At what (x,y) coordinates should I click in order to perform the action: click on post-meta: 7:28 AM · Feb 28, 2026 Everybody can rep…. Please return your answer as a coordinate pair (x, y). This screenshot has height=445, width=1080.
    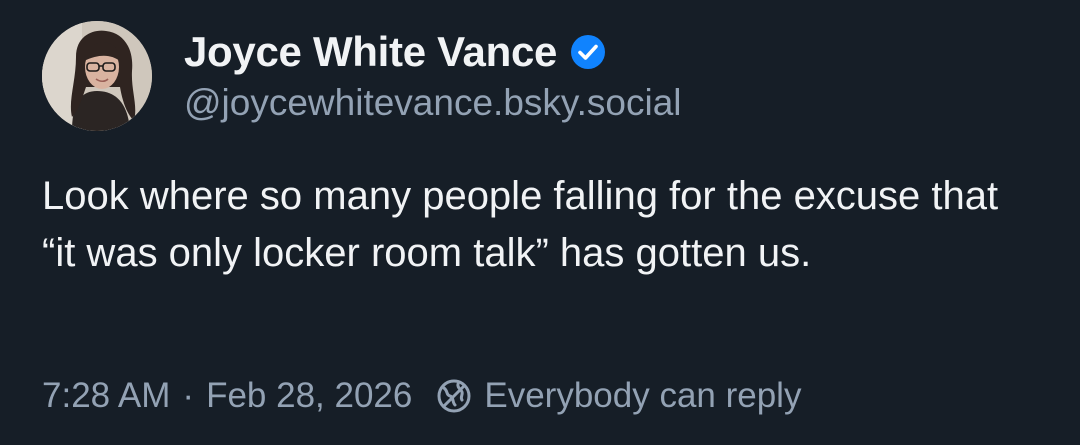
    Looking at the image, I should click on (421, 396).